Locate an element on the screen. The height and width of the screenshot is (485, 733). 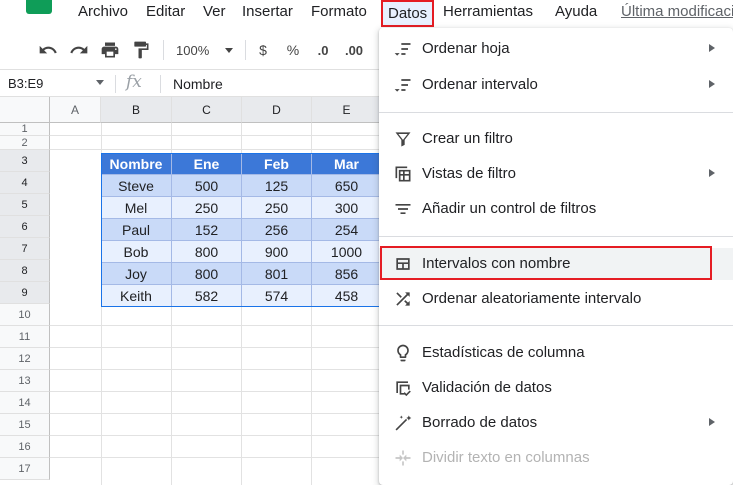
table-cell: 458 is located at coordinates (347, 296).